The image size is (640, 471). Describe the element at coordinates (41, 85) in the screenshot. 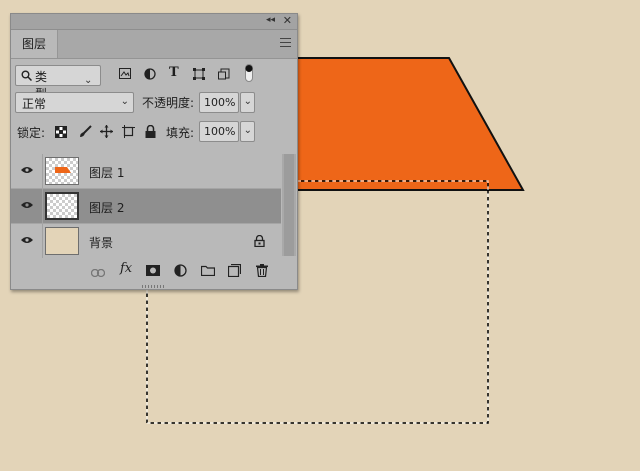

I see `filter-kind-label: 类型` at that location.